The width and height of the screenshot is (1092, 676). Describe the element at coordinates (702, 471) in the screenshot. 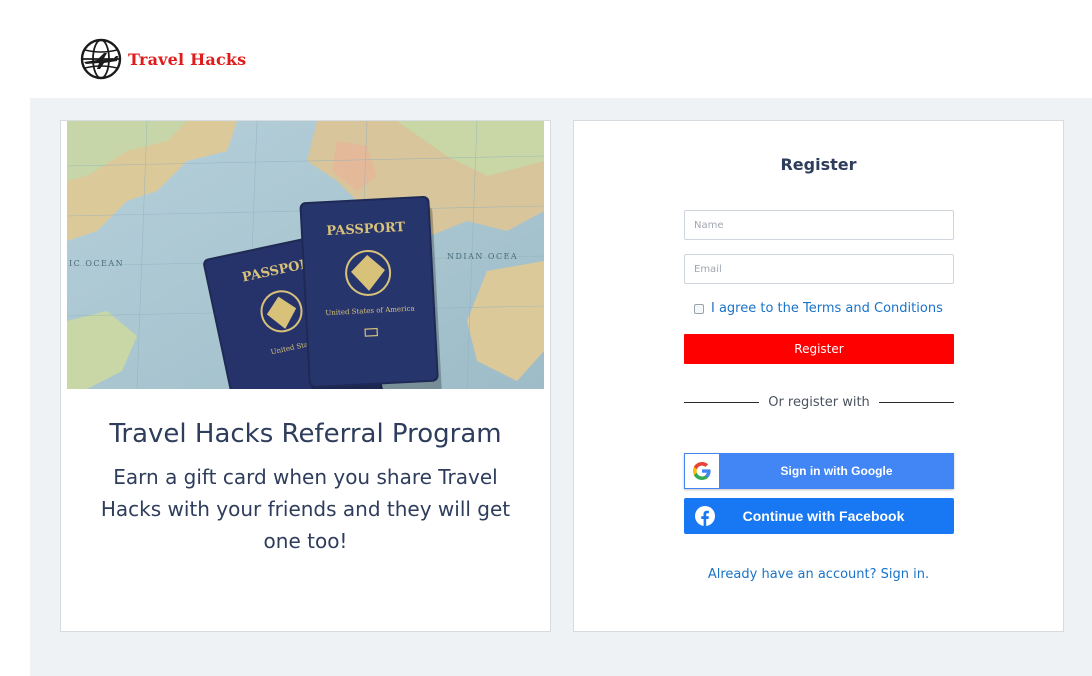

I see `google-icon` at that location.